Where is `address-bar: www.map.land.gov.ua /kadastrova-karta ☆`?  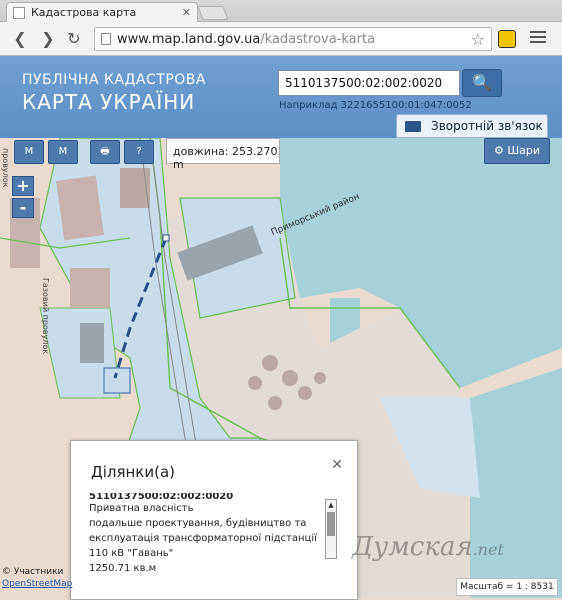 address-bar: www.map.land.gov.ua /kadastrova-karta ☆ is located at coordinates (293, 39).